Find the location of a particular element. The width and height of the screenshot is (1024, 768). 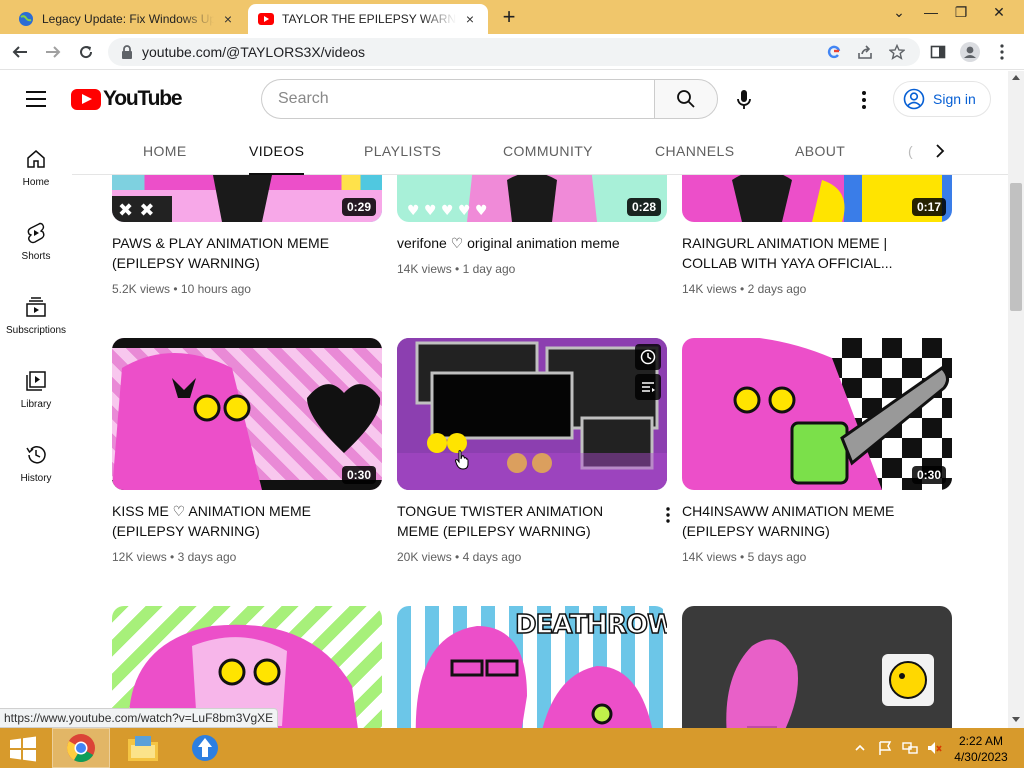

search-button is located at coordinates (686, 99).